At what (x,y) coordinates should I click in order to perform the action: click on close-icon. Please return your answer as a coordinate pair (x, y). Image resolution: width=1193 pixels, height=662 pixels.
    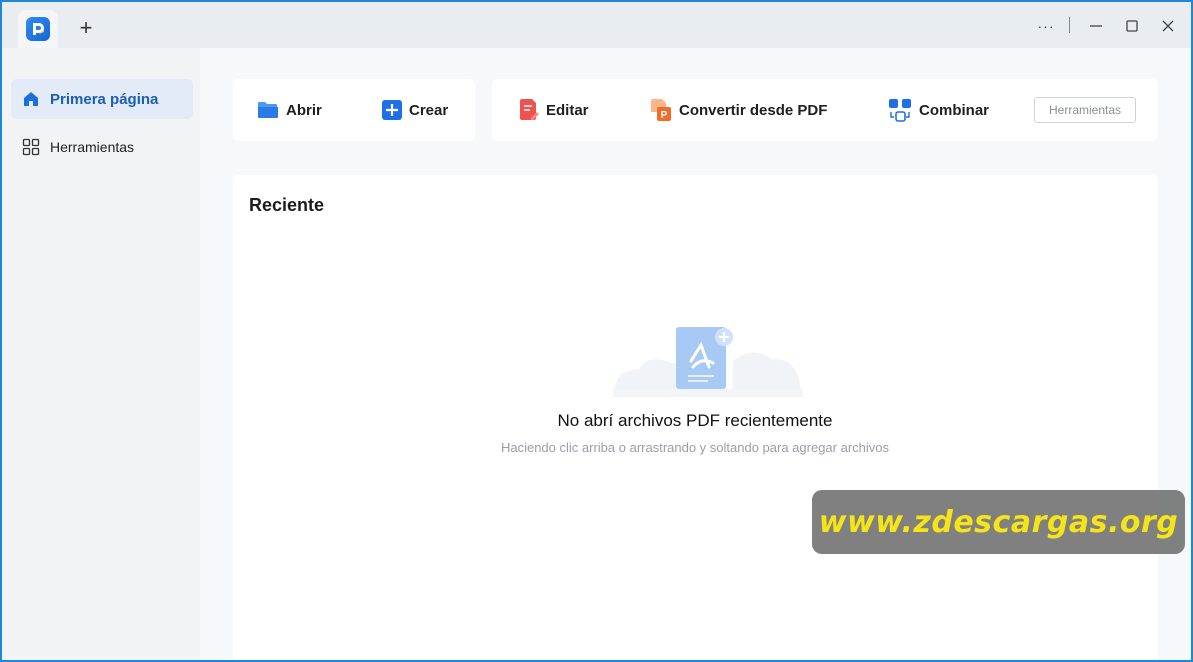
    Looking at the image, I should click on (1168, 26).